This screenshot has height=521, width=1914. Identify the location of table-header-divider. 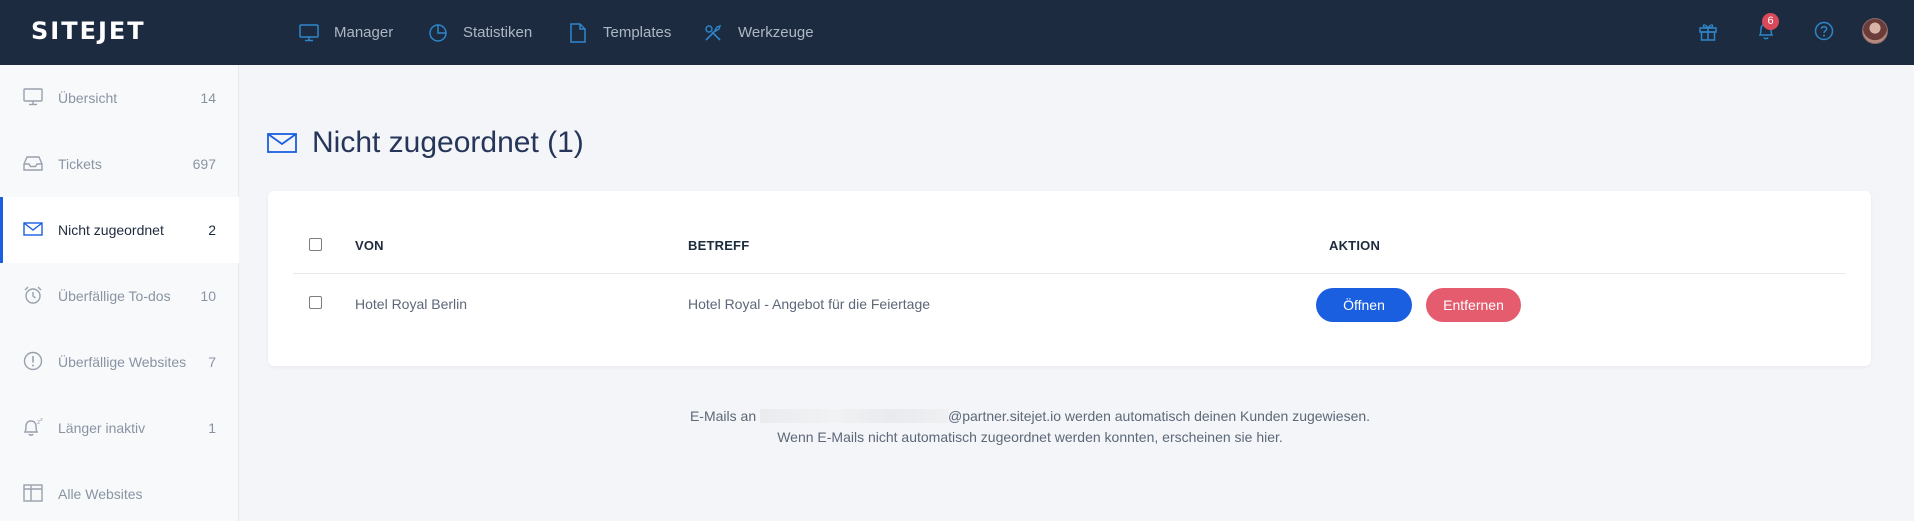
(1069, 273).